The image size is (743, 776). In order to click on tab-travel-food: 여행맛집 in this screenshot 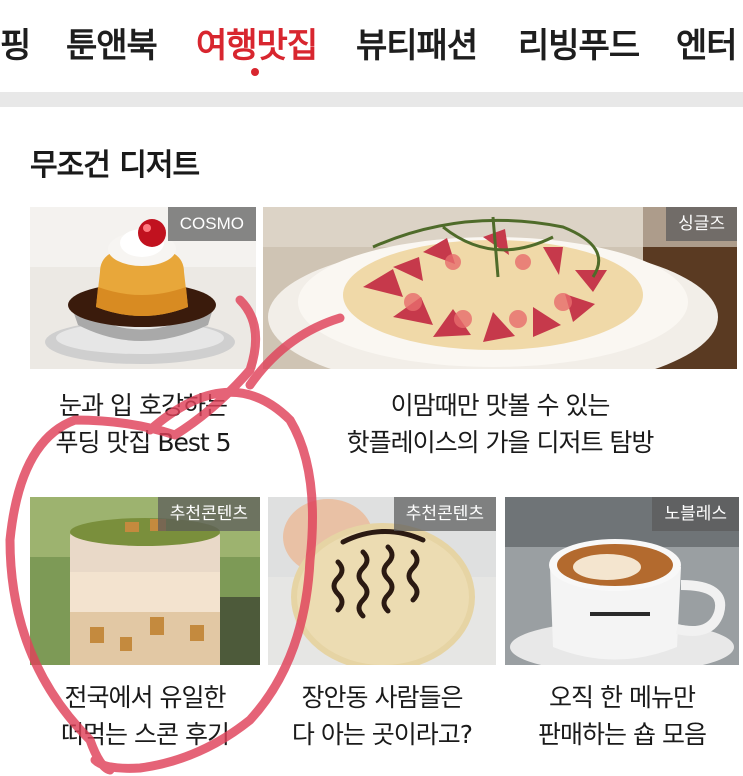, I will do `click(257, 42)`.